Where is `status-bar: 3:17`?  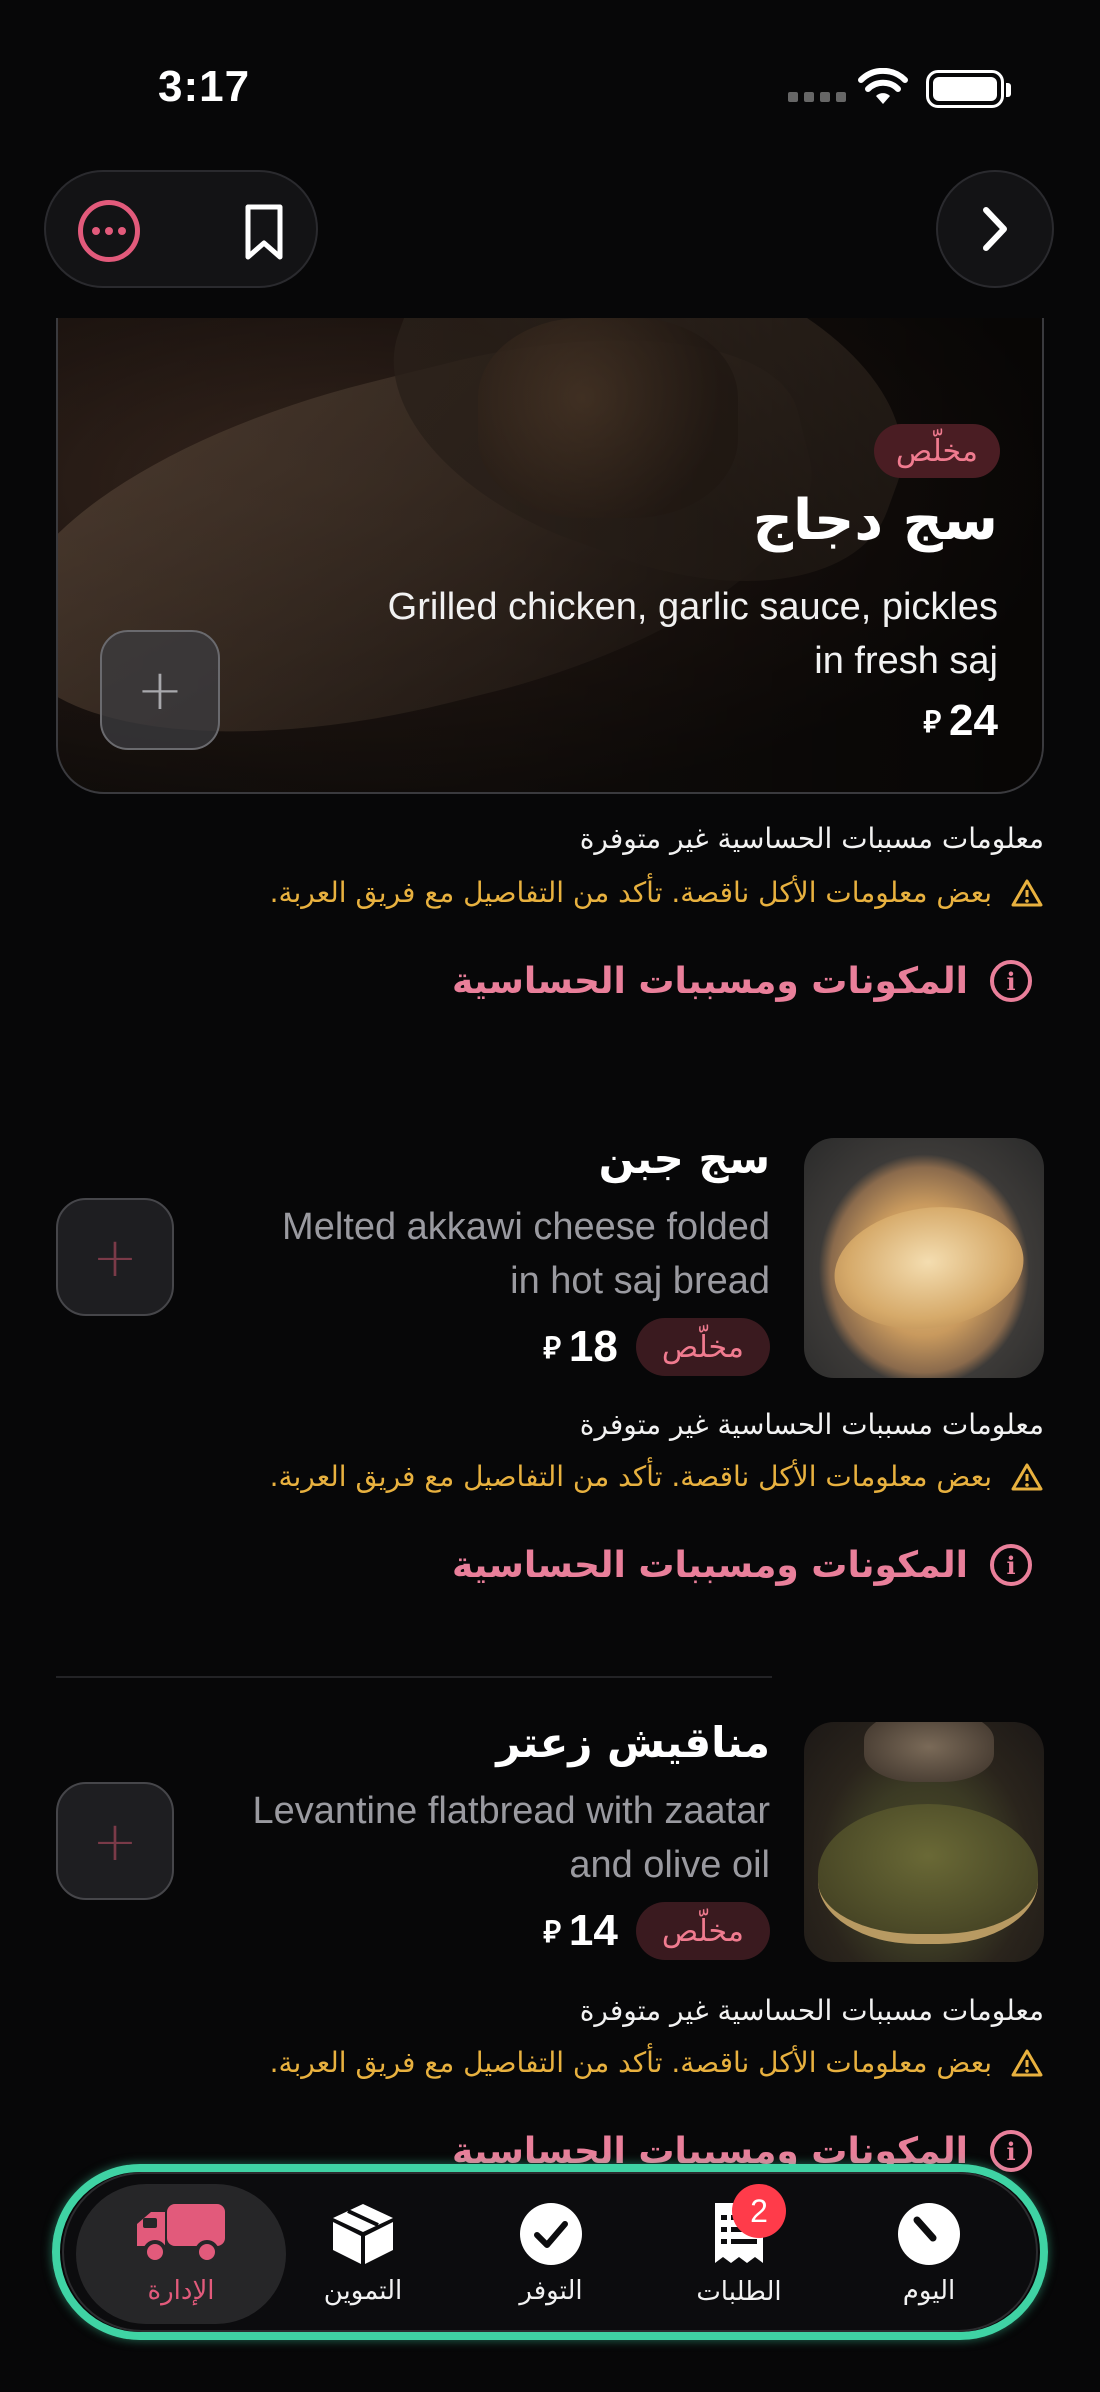 status-bar: 3:17 is located at coordinates (550, 75).